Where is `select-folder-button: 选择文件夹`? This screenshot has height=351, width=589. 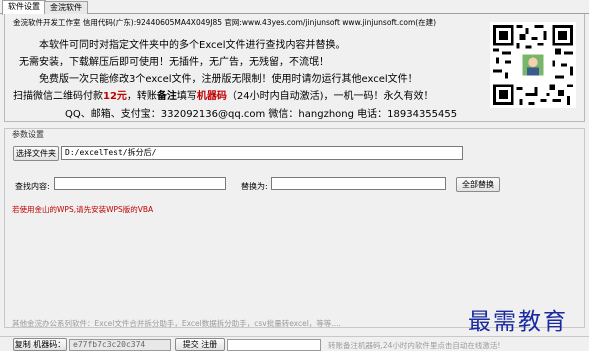 select-folder-button: 选择文件夹 is located at coordinates (36, 153).